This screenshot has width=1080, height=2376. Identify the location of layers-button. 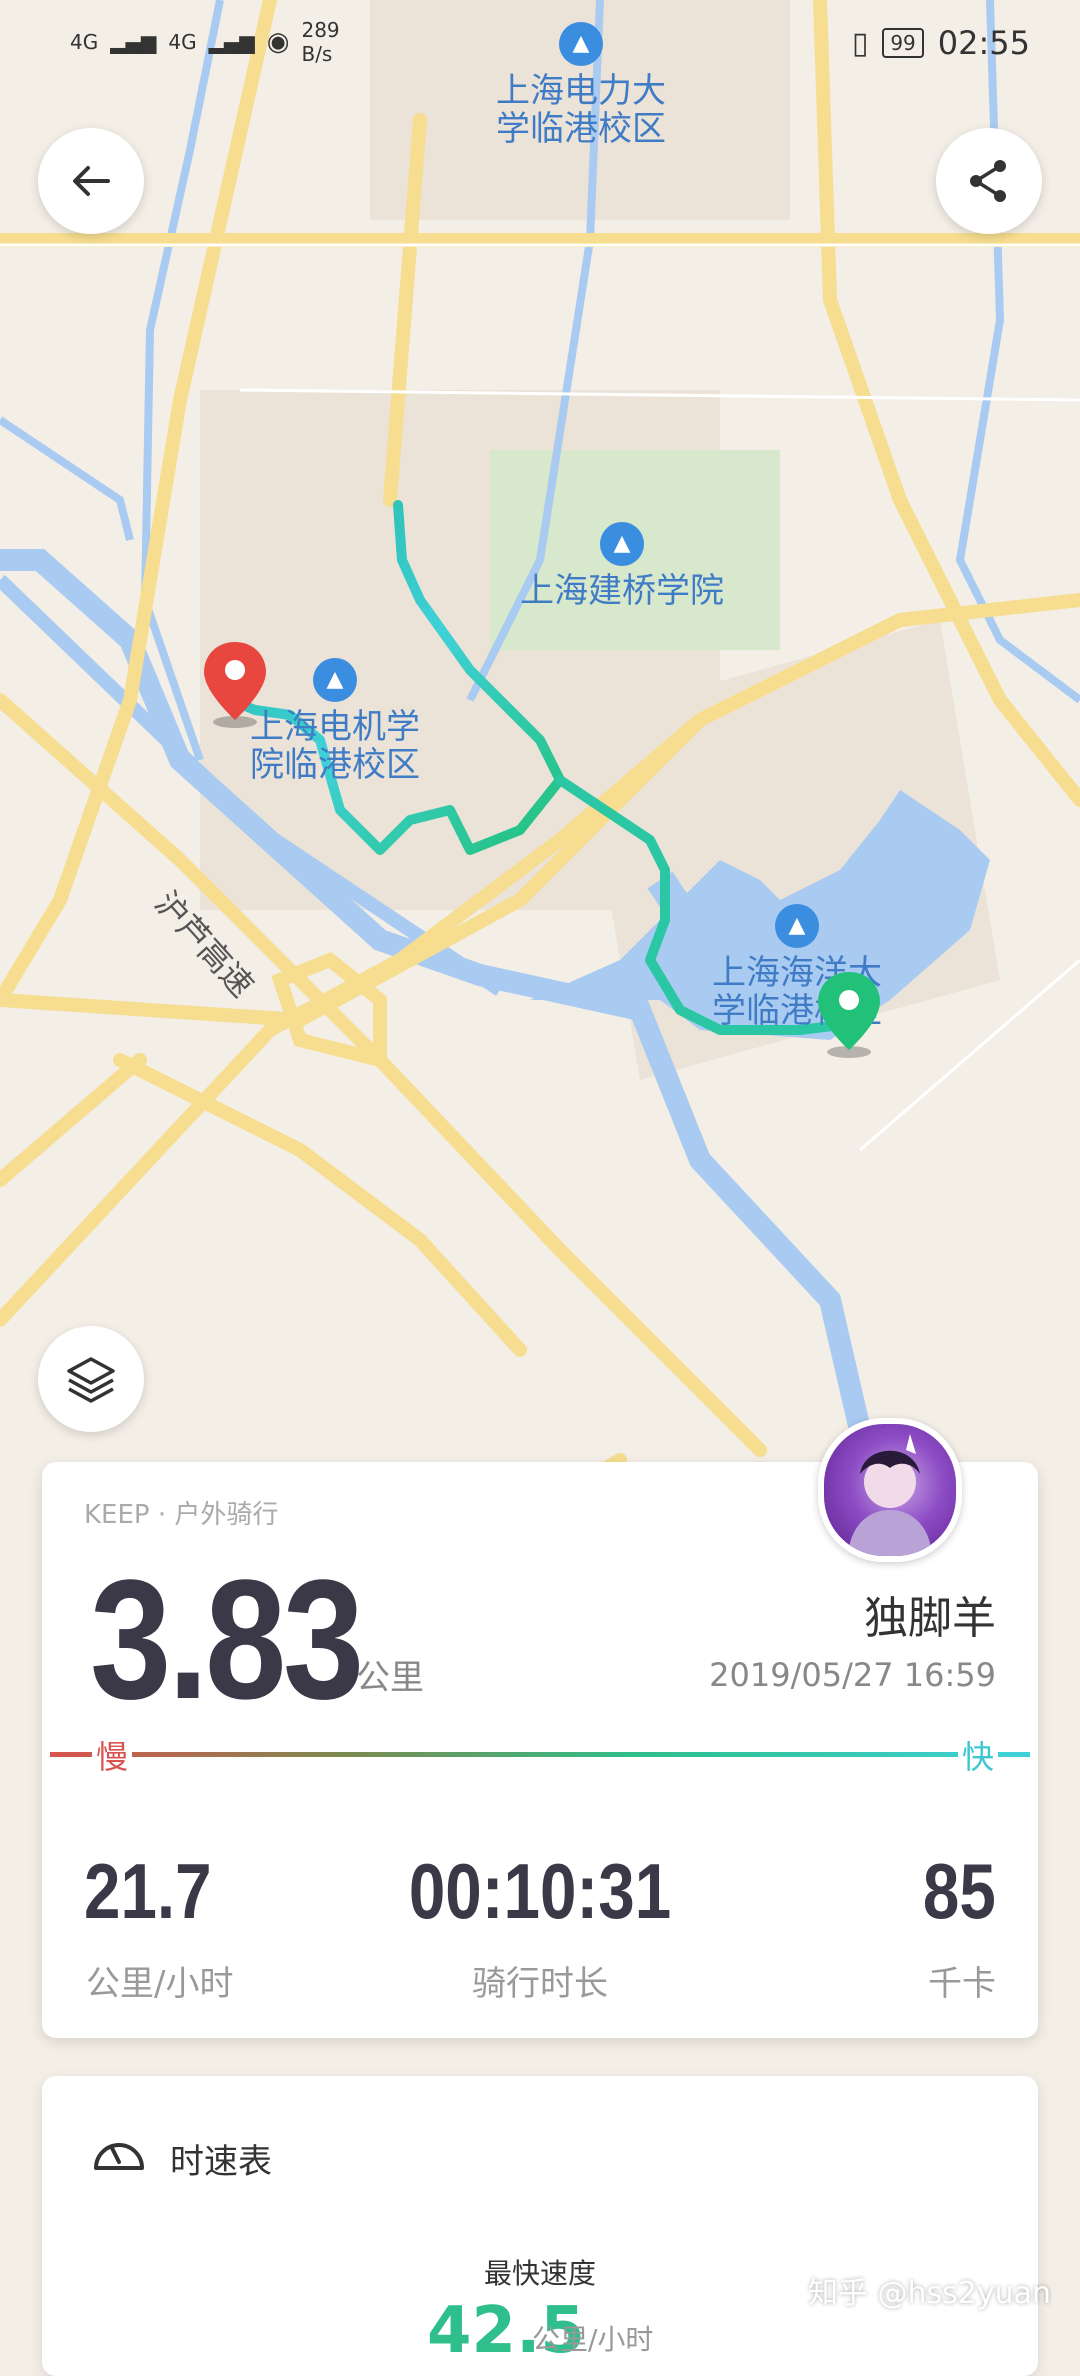
(91, 1379).